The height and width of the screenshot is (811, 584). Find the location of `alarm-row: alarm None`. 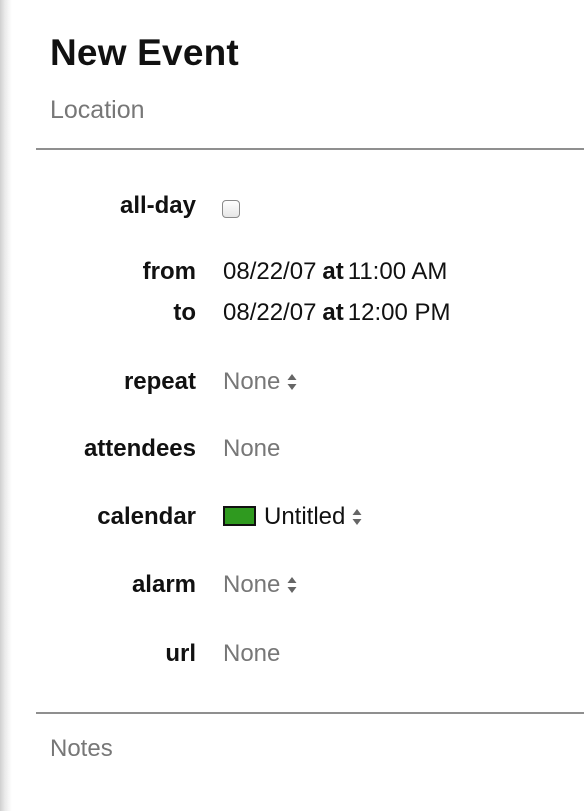

alarm-row: alarm None is located at coordinates (292, 588).